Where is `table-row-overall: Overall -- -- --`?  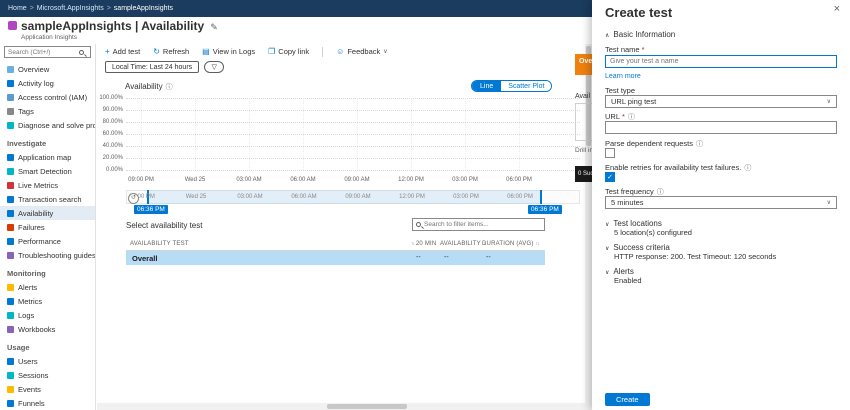 table-row-overall: Overall -- -- -- is located at coordinates (335, 258).